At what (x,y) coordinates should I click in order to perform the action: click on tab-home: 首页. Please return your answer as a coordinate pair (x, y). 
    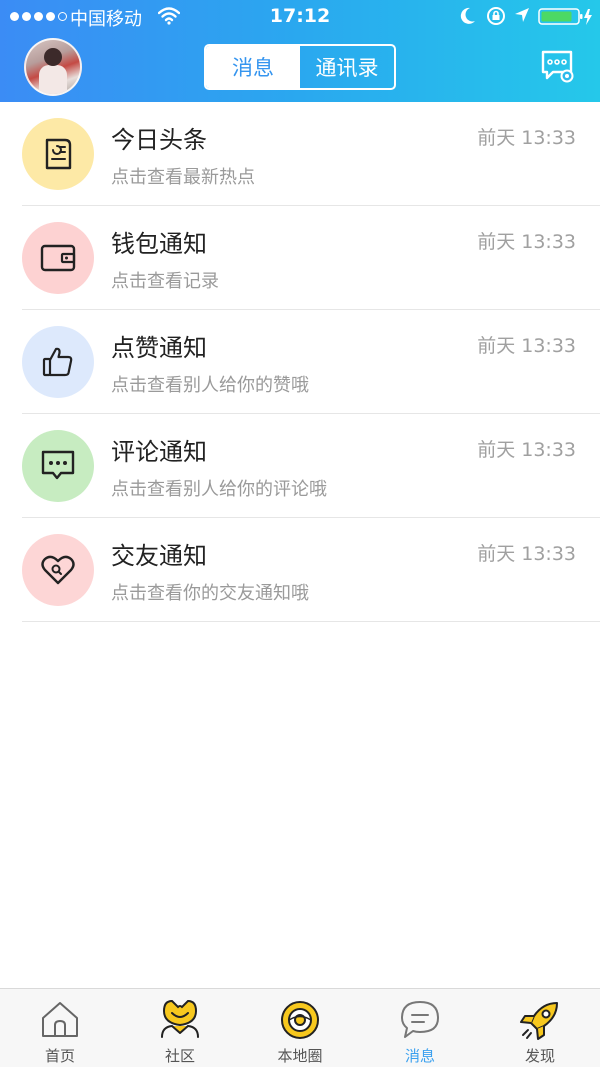
    Looking at the image, I should click on (60, 1028).